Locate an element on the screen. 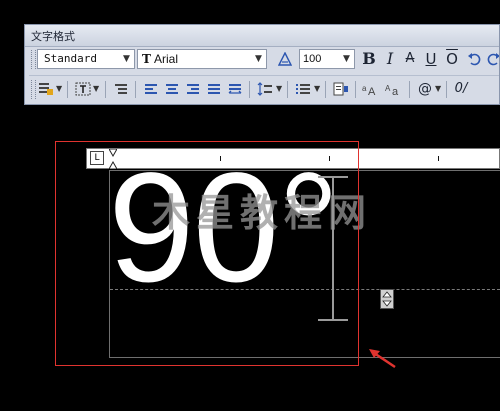 This screenshot has height=411, width=500. bold-button: B is located at coordinates (369, 59).